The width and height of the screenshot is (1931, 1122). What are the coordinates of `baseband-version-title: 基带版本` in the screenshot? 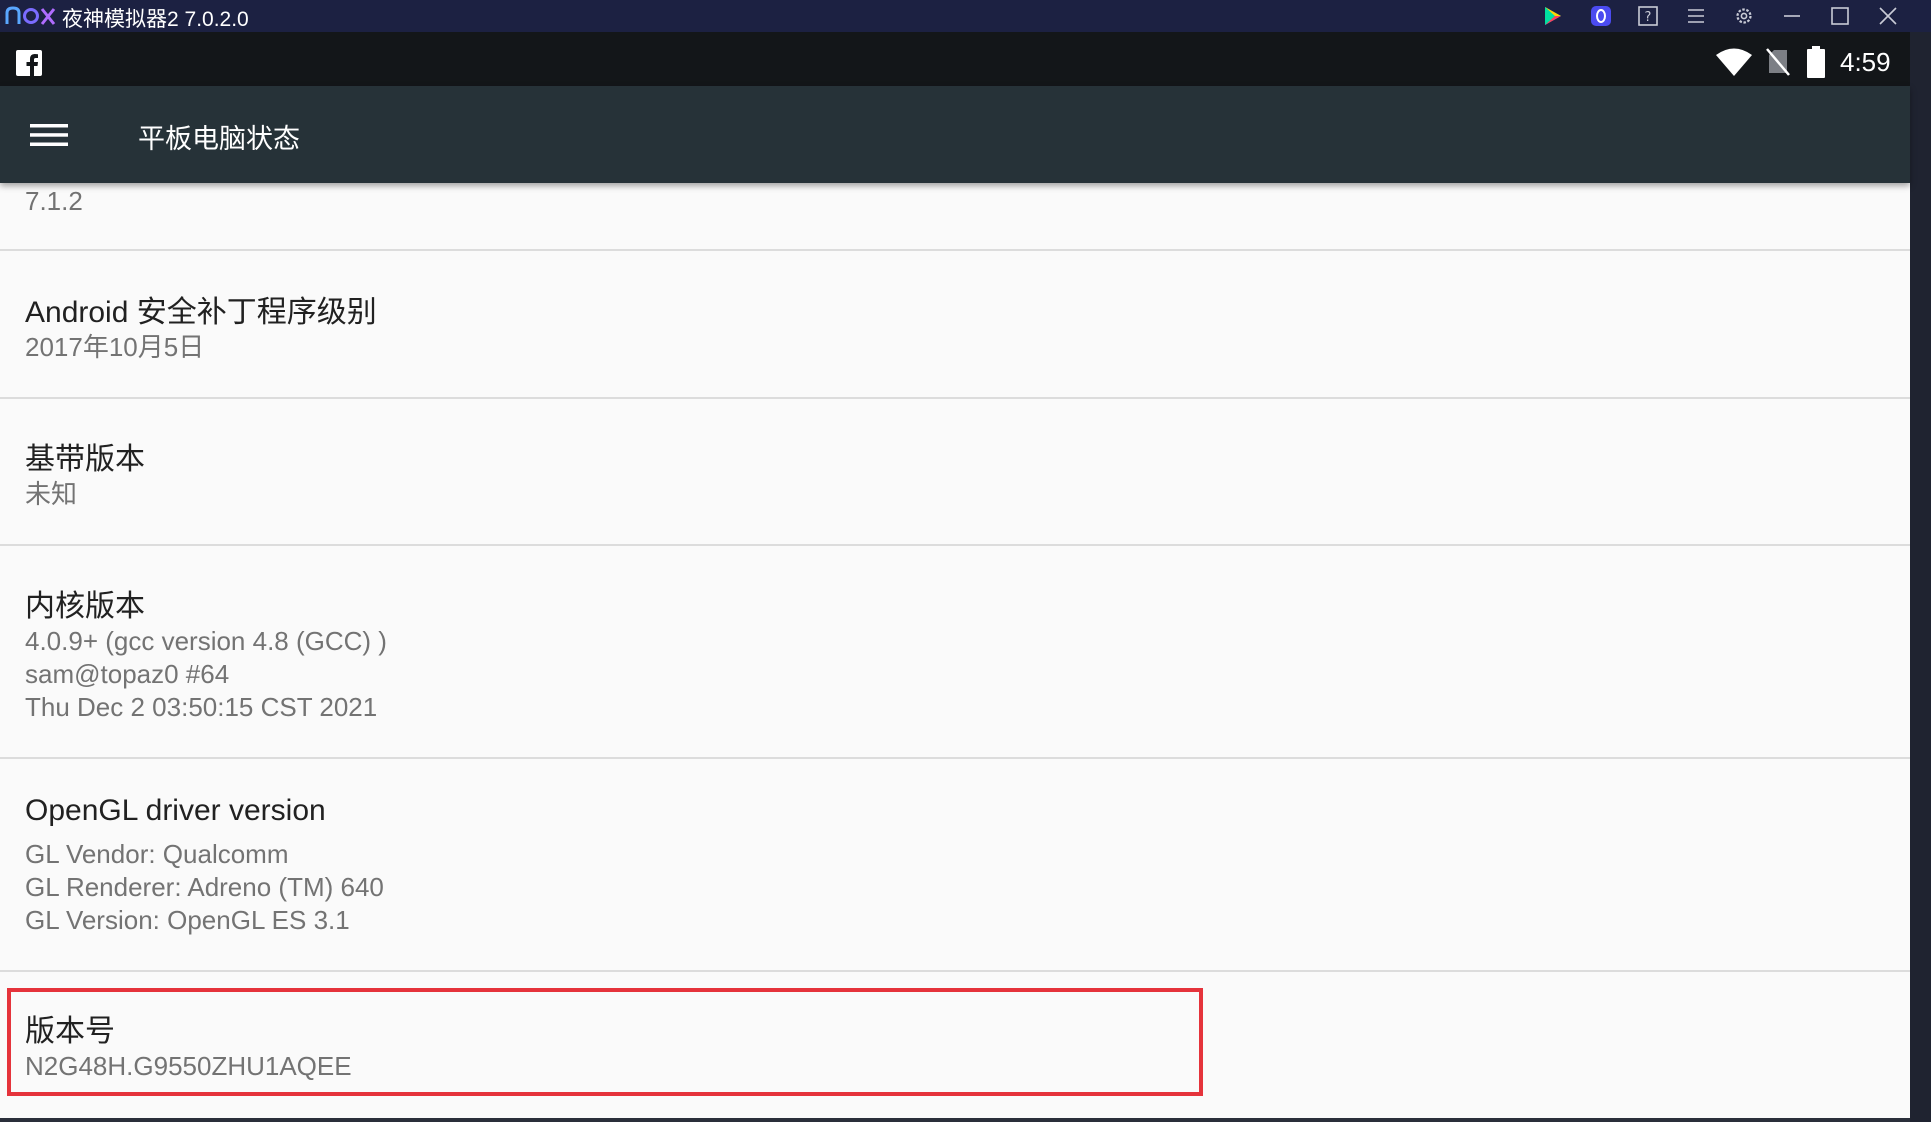 It's located at (85, 459).